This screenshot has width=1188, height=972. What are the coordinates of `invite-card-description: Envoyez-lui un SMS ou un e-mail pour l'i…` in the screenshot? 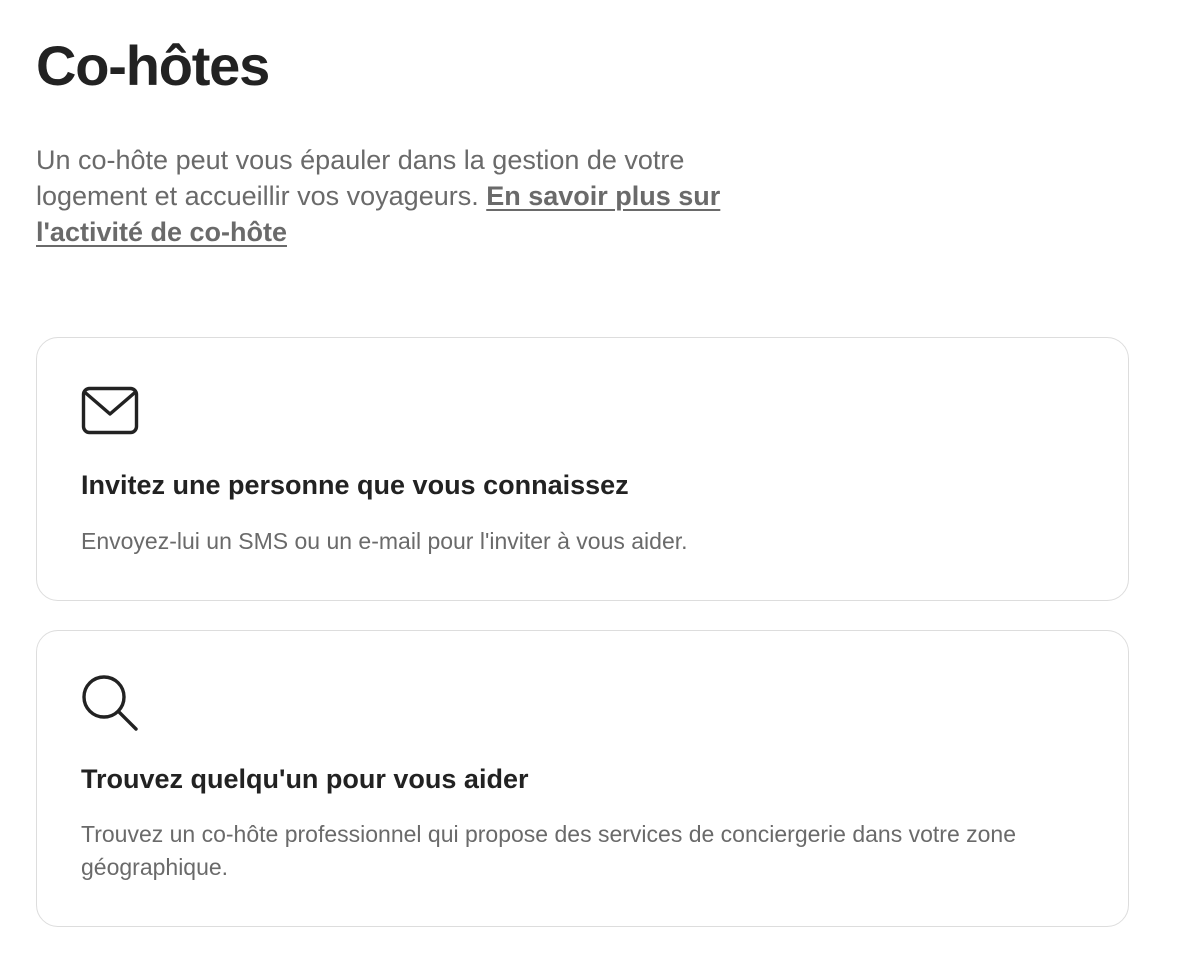 It's located at (384, 541).